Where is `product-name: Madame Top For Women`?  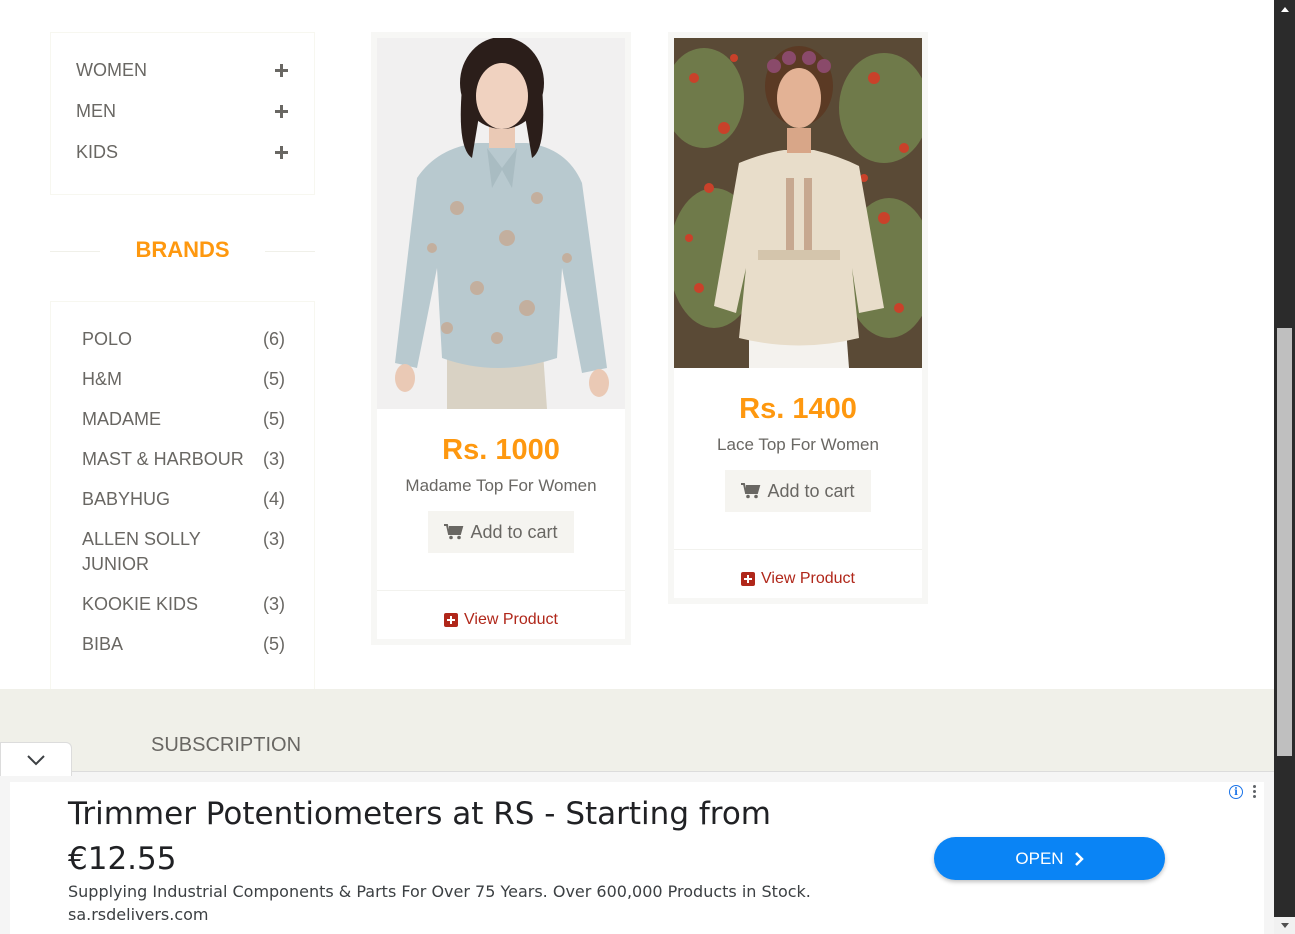
product-name: Madame Top For Women is located at coordinates (501, 485).